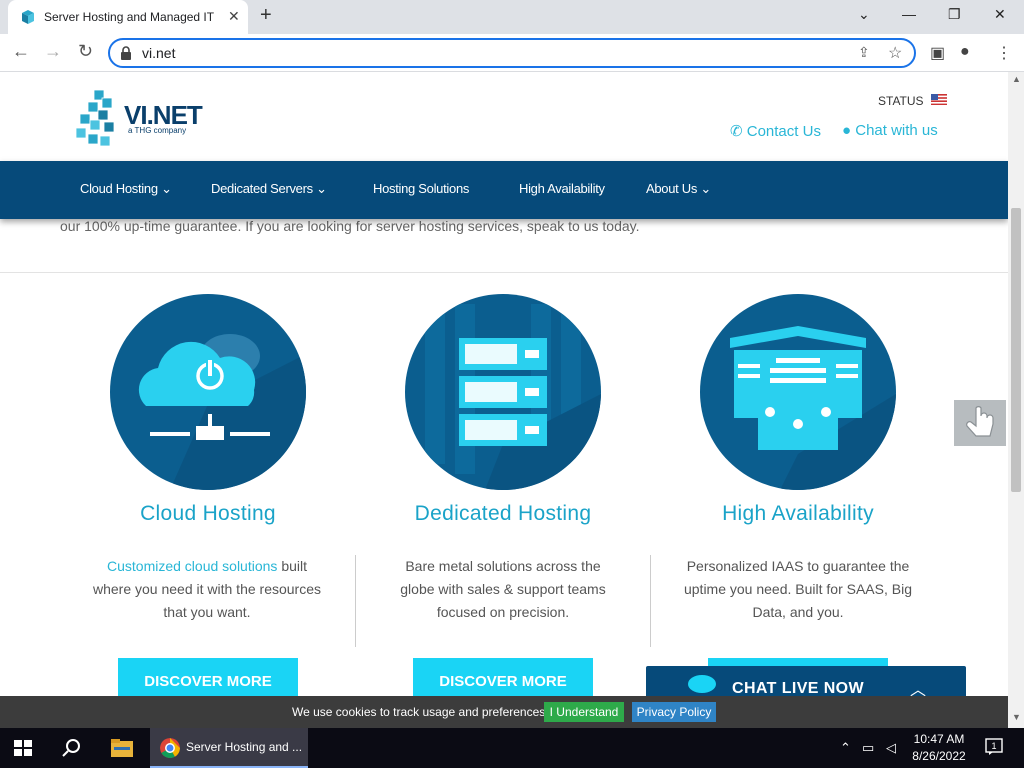 Image resolution: width=1024 pixels, height=768 pixels. What do you see at coordinates (965, 52) in the screenshot?
I see `profile-avatar-icon: ●` at bounding box center [965, 52].